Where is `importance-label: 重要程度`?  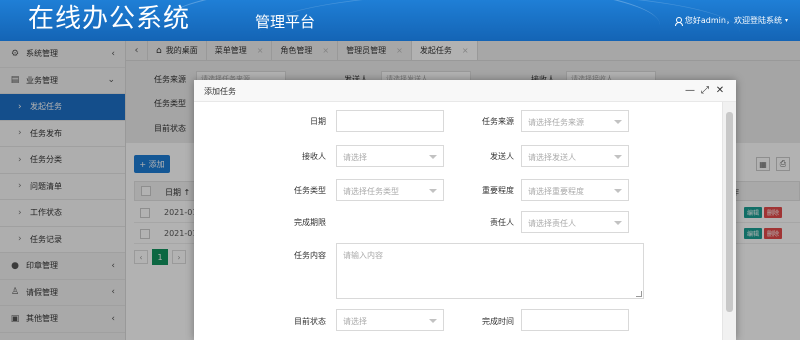 importance-label: 重要程度 is located at coordinates (498, 190).